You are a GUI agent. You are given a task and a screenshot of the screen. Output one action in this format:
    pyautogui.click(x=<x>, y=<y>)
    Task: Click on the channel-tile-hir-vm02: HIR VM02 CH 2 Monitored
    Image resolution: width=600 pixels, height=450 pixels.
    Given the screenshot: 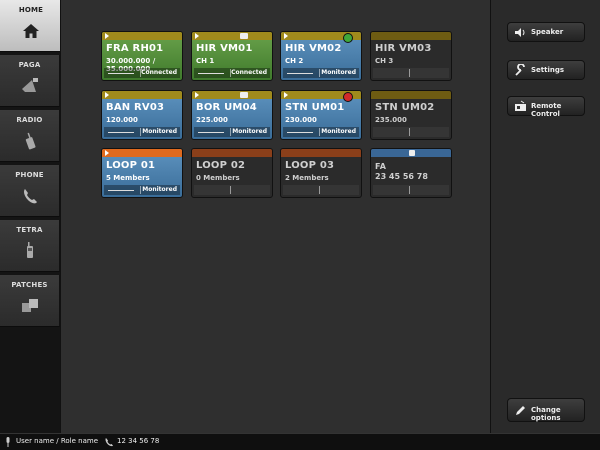 What is the action you would take?
    pyautogui.click(x=321, y=56)
    